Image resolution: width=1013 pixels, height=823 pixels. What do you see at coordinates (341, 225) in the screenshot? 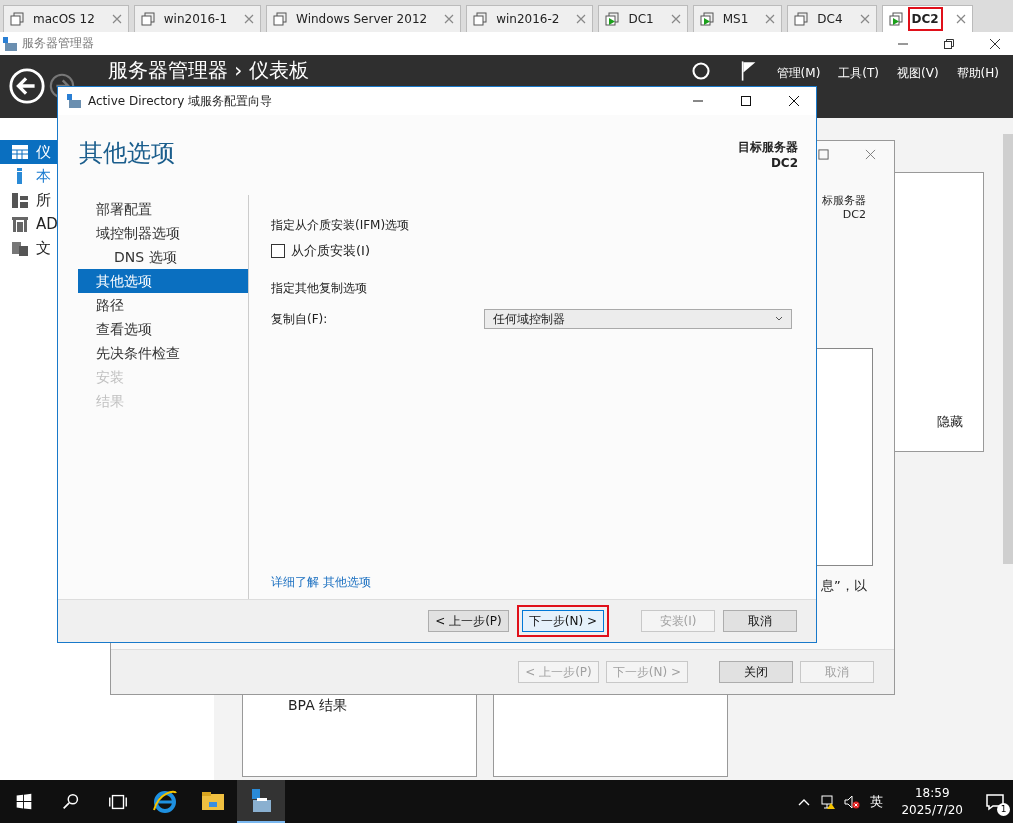
I see `section-heading: 指定从介质安装(IFM)选项` at bounding box center [341, 225].